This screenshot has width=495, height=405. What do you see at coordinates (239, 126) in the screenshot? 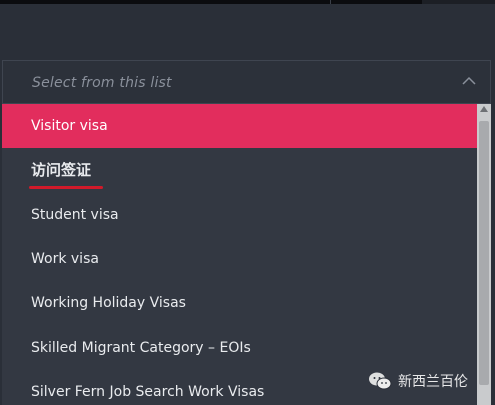
I see `option-visitor-visa: Visitor visa` at bounding box center [239, 126].